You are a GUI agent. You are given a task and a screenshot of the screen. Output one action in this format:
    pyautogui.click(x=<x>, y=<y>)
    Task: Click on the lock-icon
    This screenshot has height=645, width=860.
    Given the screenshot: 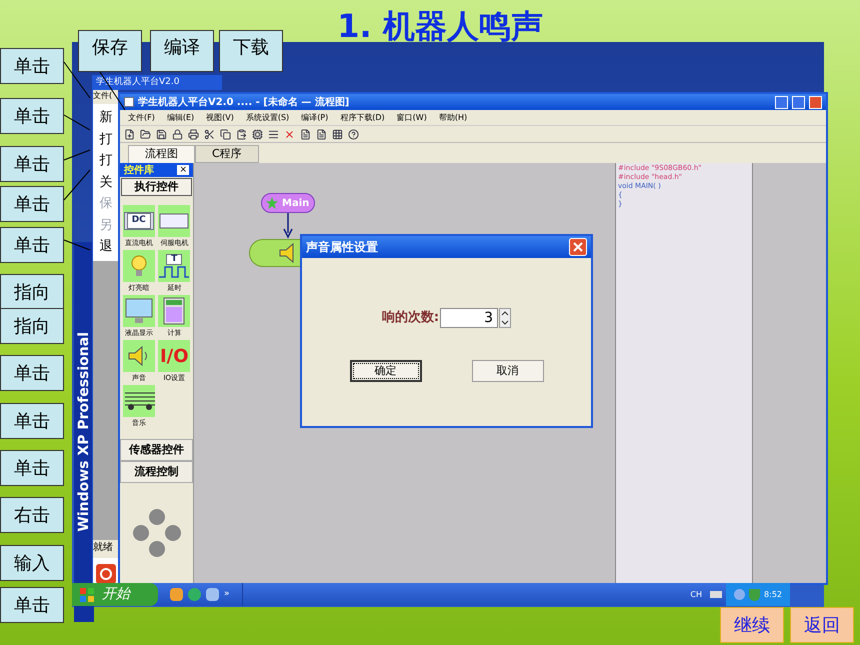 What is the action you would take?
    pyautogui.click(x=177, y=134)
    